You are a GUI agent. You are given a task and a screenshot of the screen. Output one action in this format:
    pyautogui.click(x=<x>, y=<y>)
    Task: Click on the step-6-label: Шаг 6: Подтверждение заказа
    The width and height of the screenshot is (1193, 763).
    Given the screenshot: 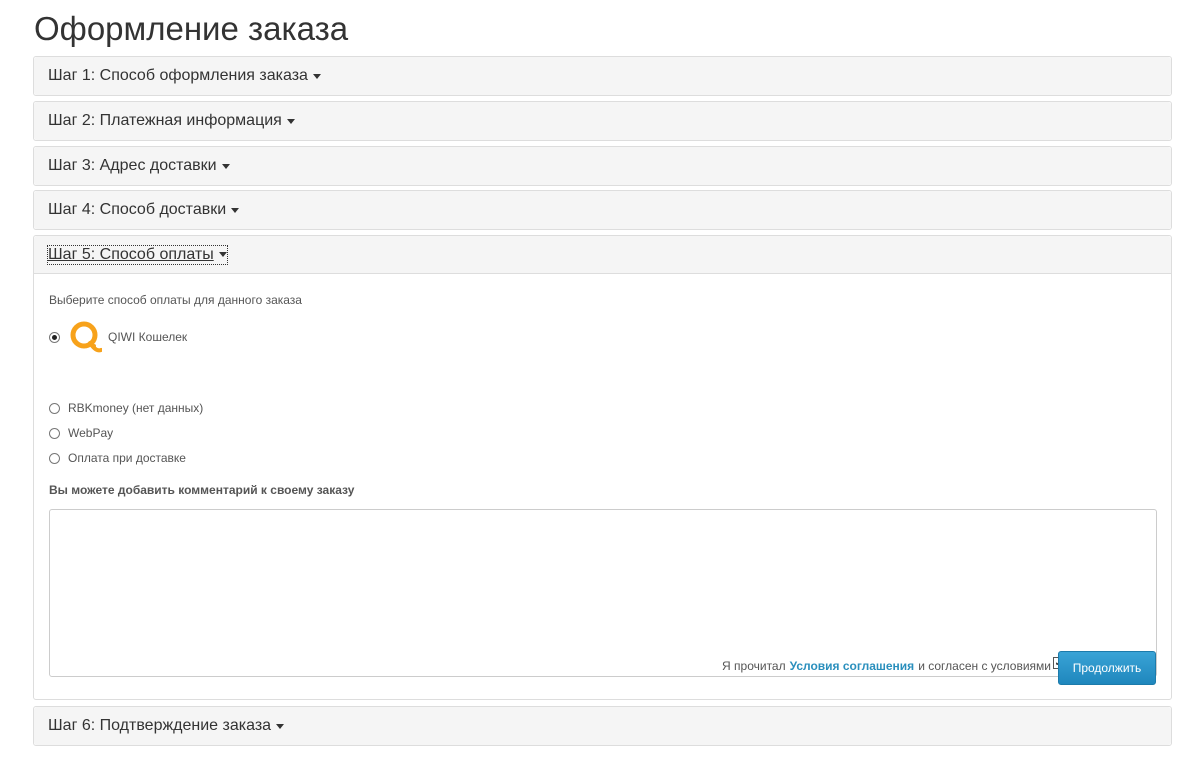 What is the action you would take?
    pyautogui.click(x=160, y=725)
    